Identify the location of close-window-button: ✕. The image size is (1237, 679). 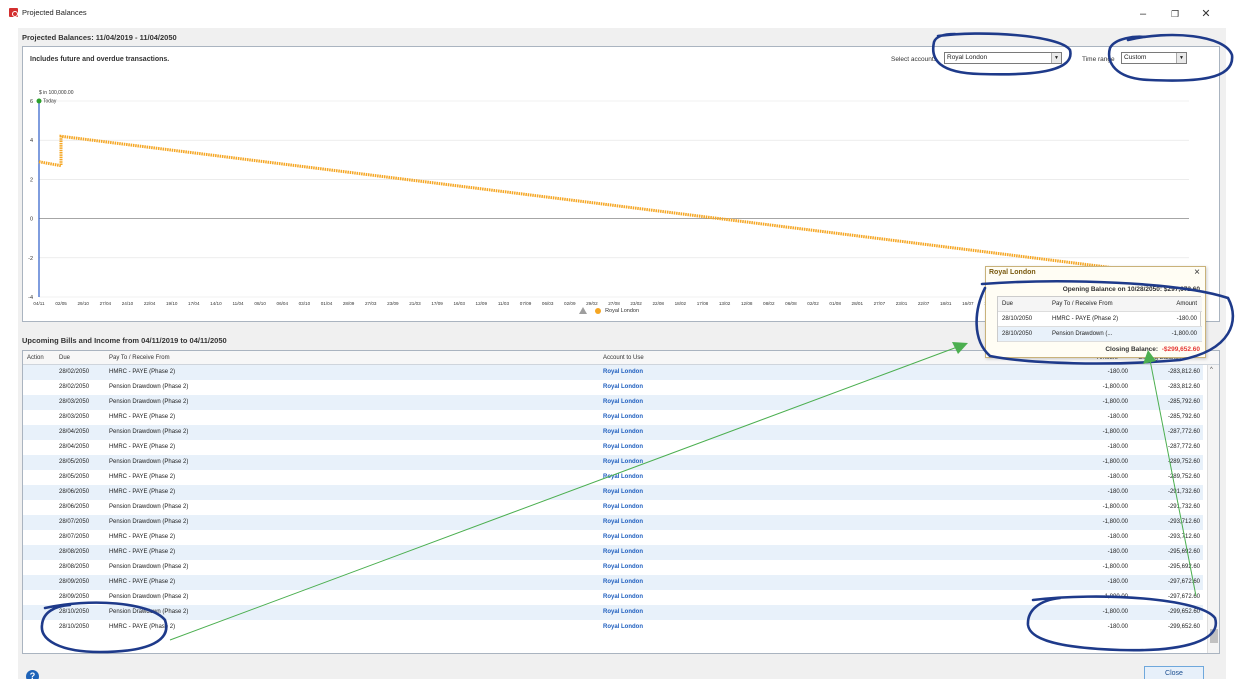
(1206, 14).